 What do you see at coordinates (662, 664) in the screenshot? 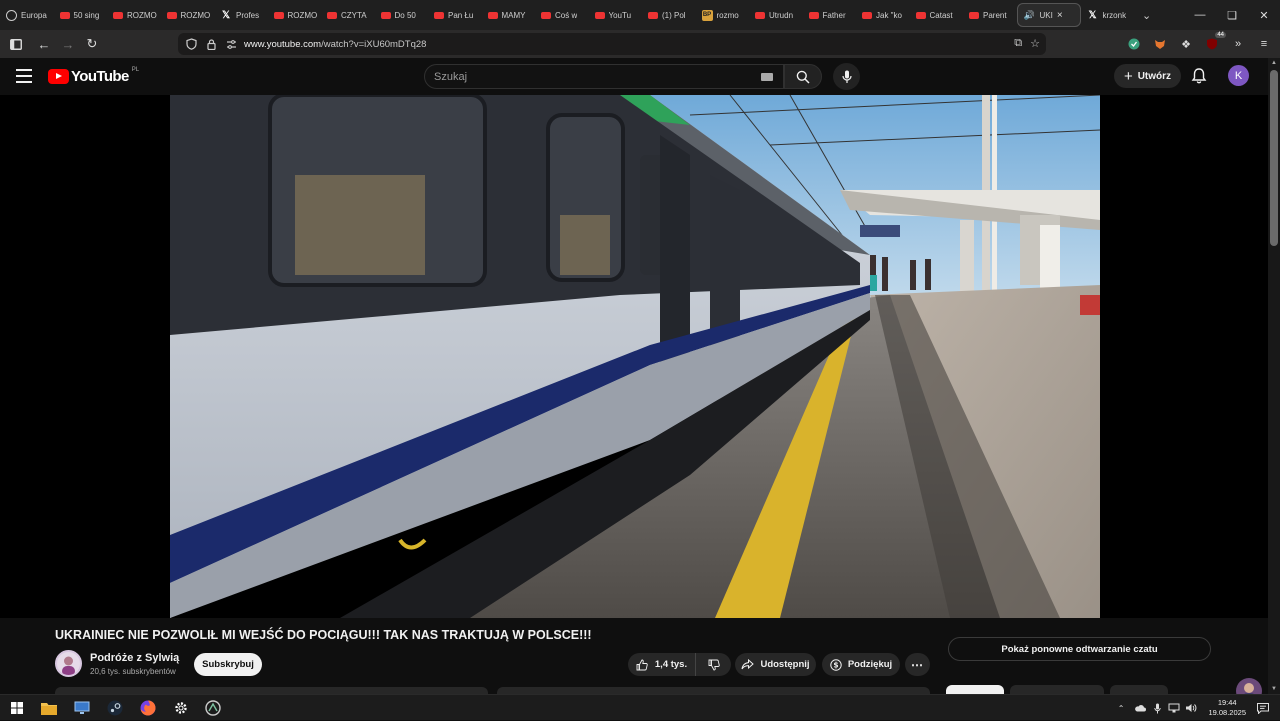
I see `like-button: 1,4 tys.` at bounding box center [662, 664].